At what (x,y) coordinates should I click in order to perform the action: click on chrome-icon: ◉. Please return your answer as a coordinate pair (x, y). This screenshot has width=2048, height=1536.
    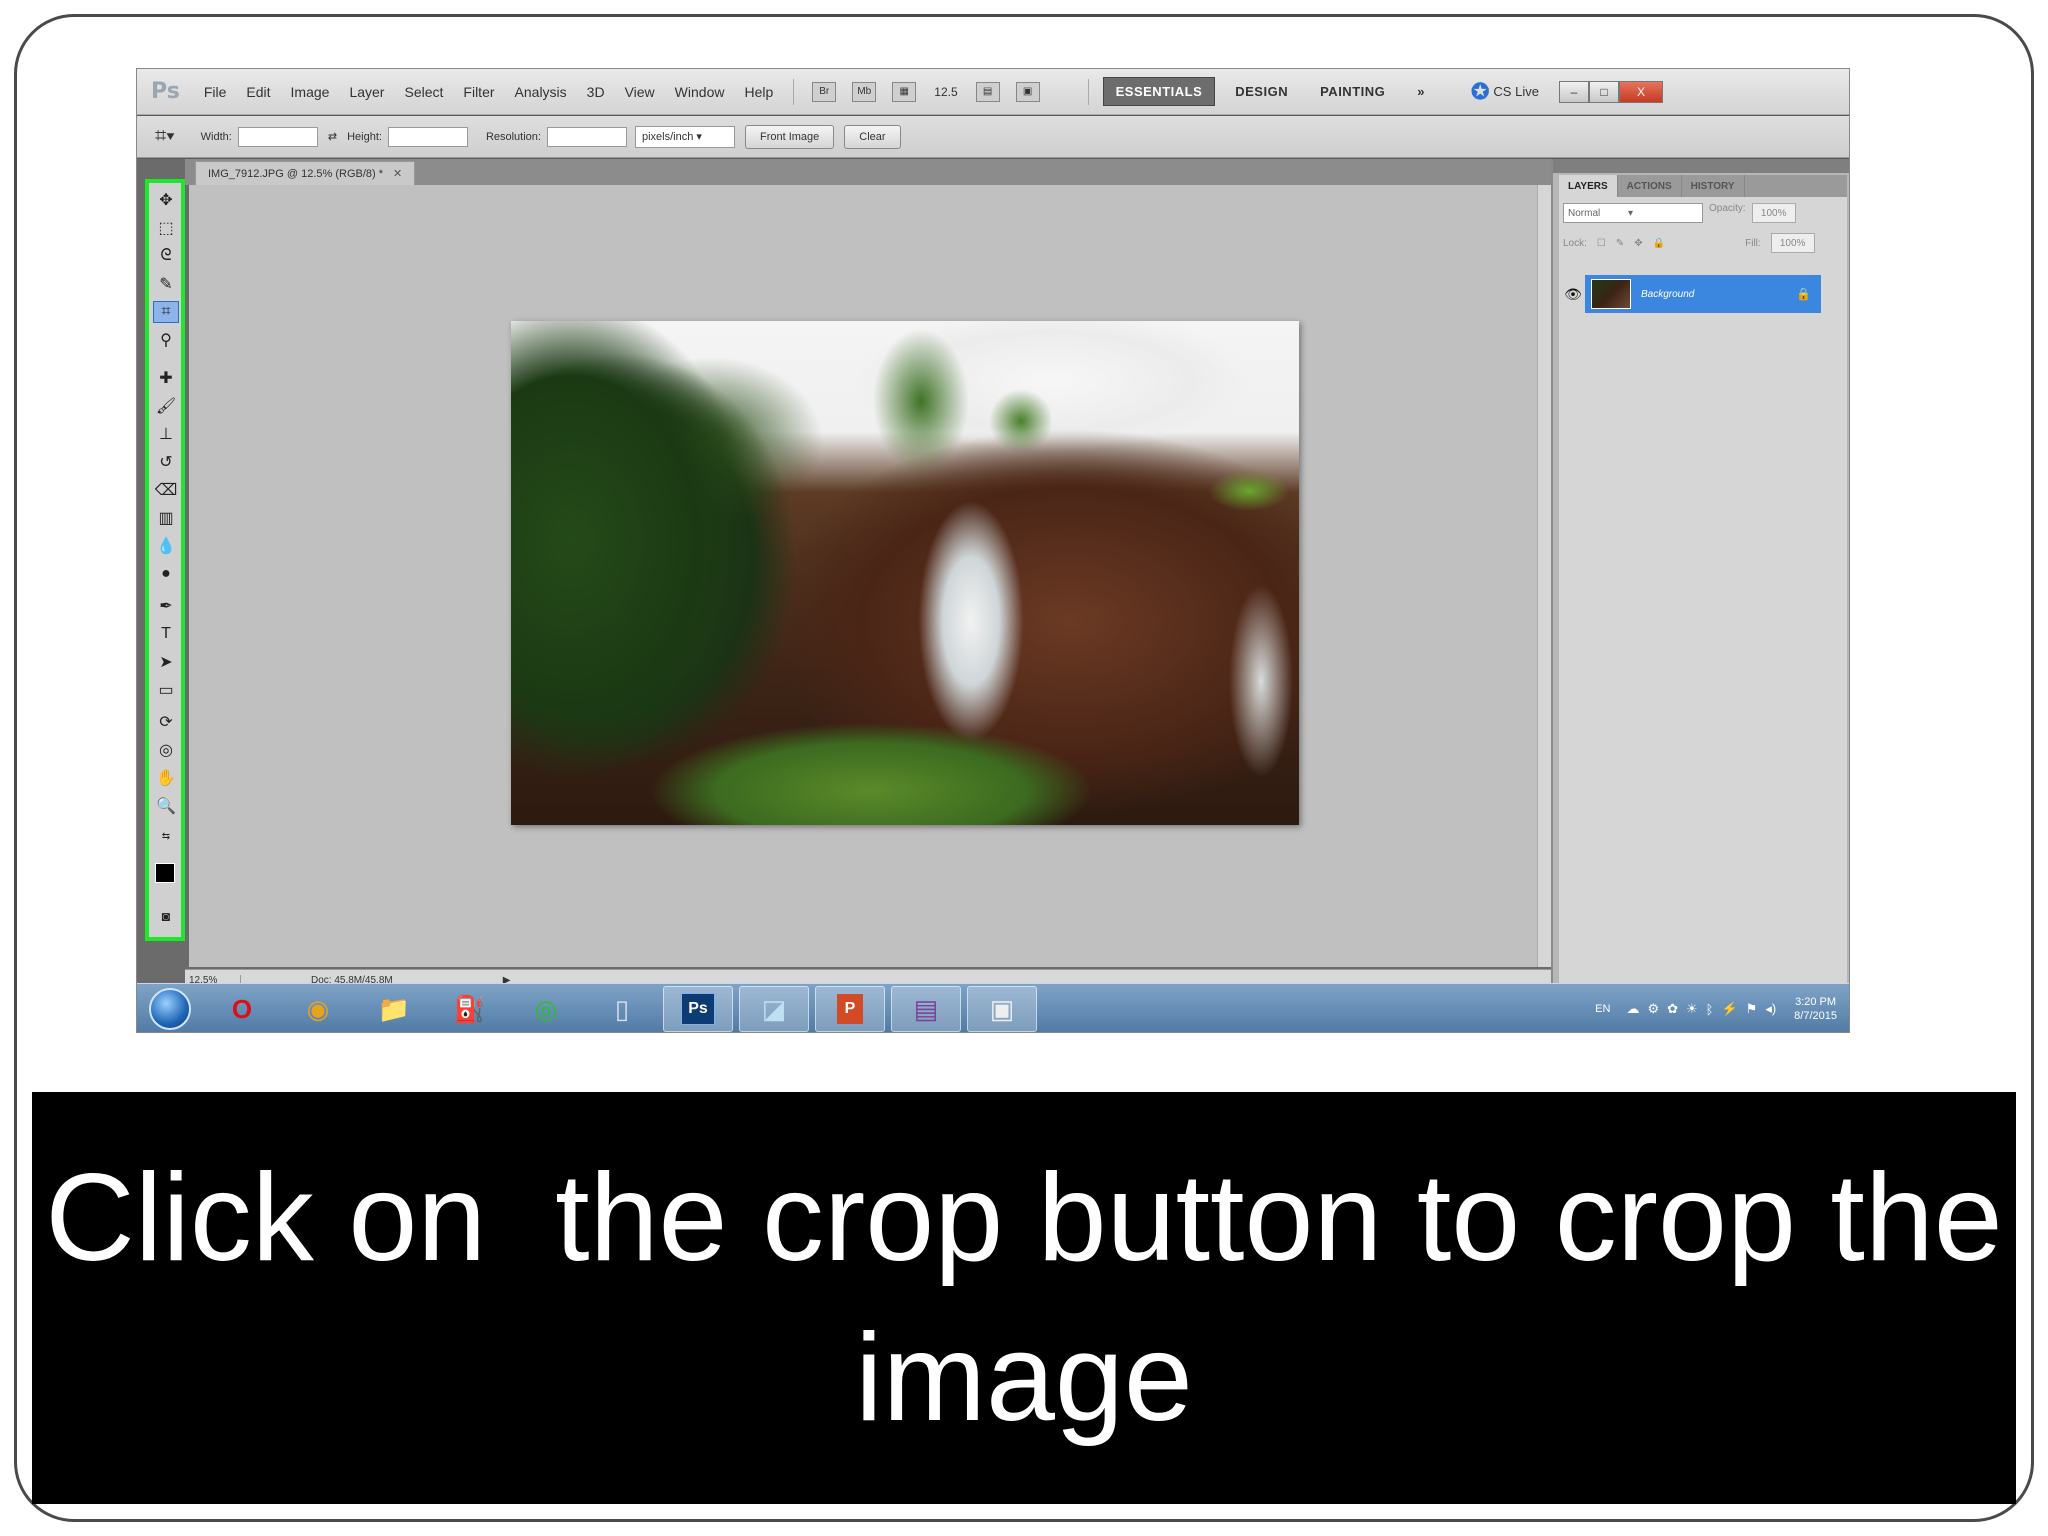
    Looking at the image, I should click on (318, 1009).